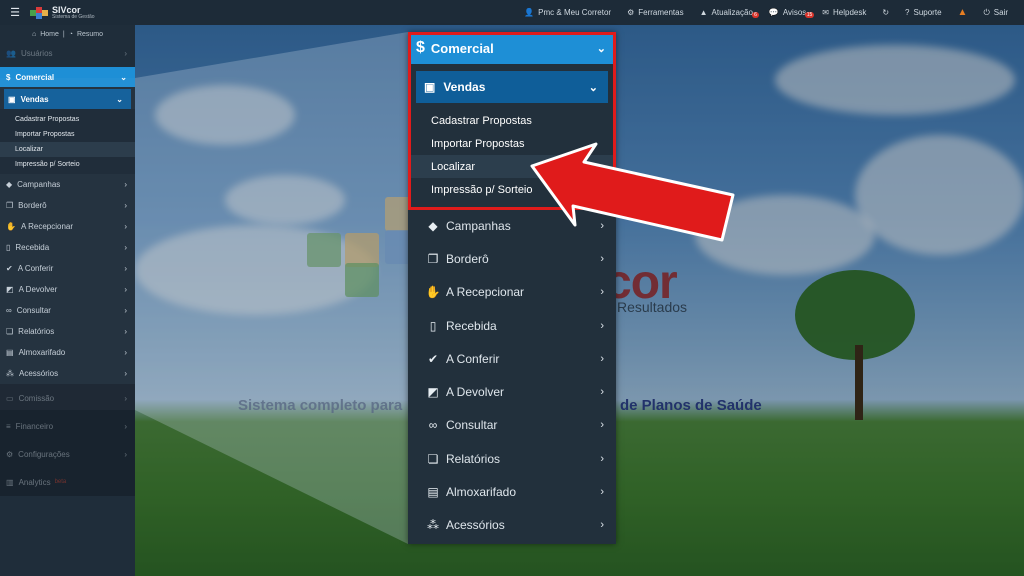  What do you see at coordinates (512, 48) in the screenshot?
I see `zoom-item-comercial: $ Comercial ⌄` at bounding box center [512, 48].